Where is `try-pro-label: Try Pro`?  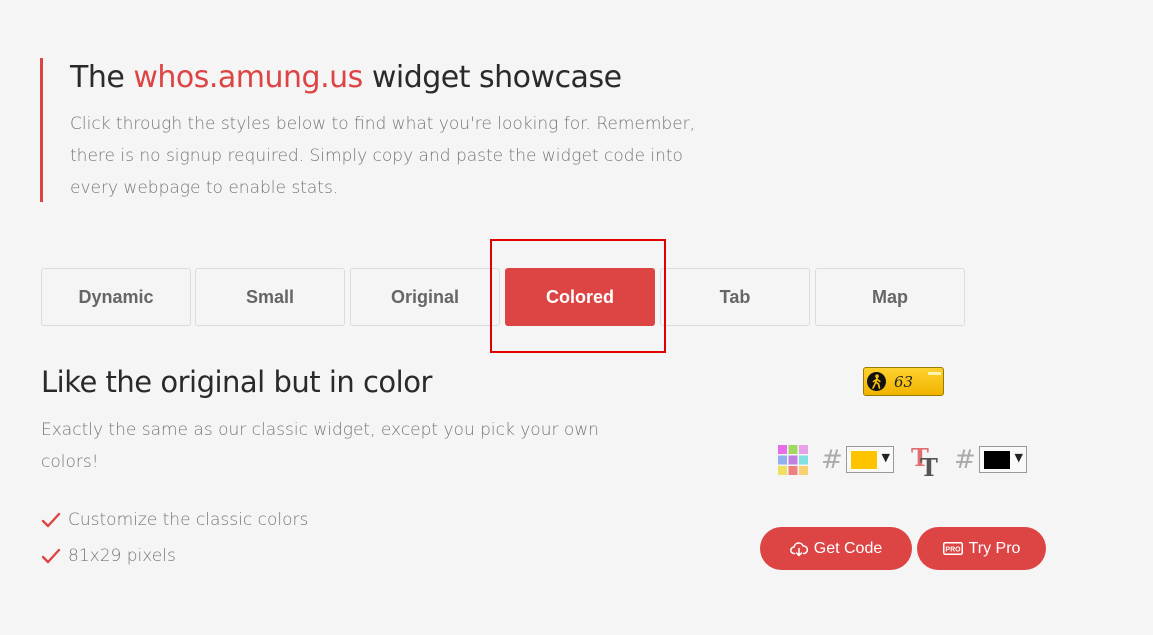 try-pro-label: Try Pro is located at coordinates (994, 548).